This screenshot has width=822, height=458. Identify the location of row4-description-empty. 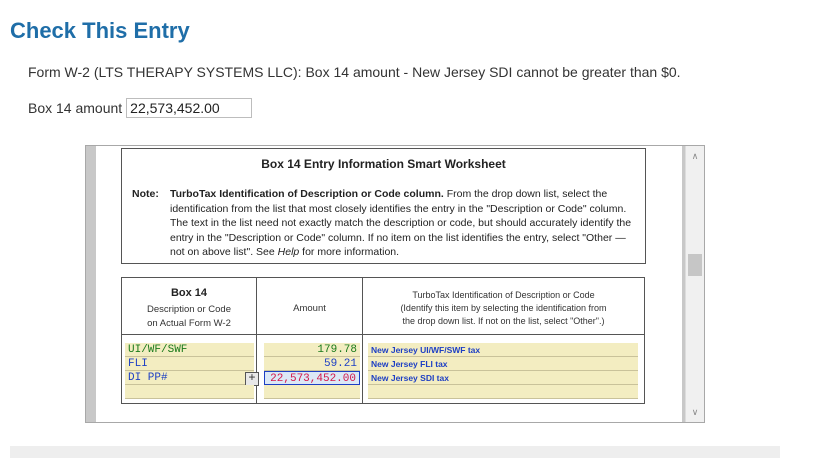
(189, 392).